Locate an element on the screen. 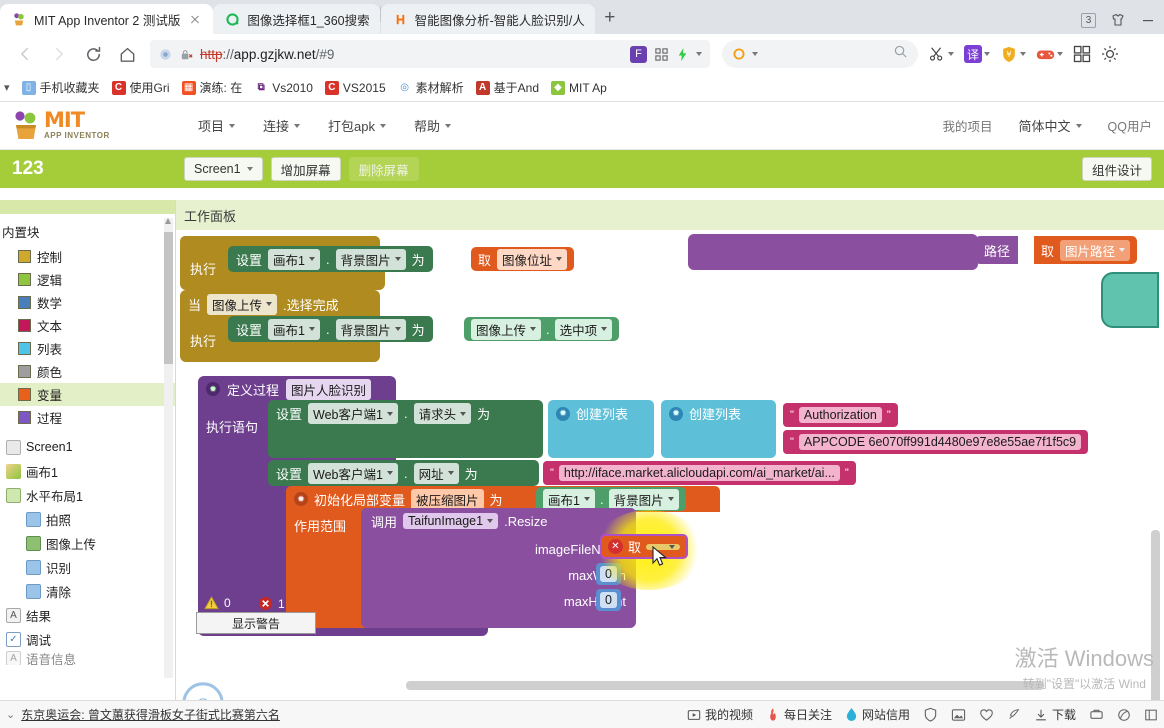 Image resolution: width=1164 pixels, height=728 pixels. search-icon is located at coordinates (900, 54).